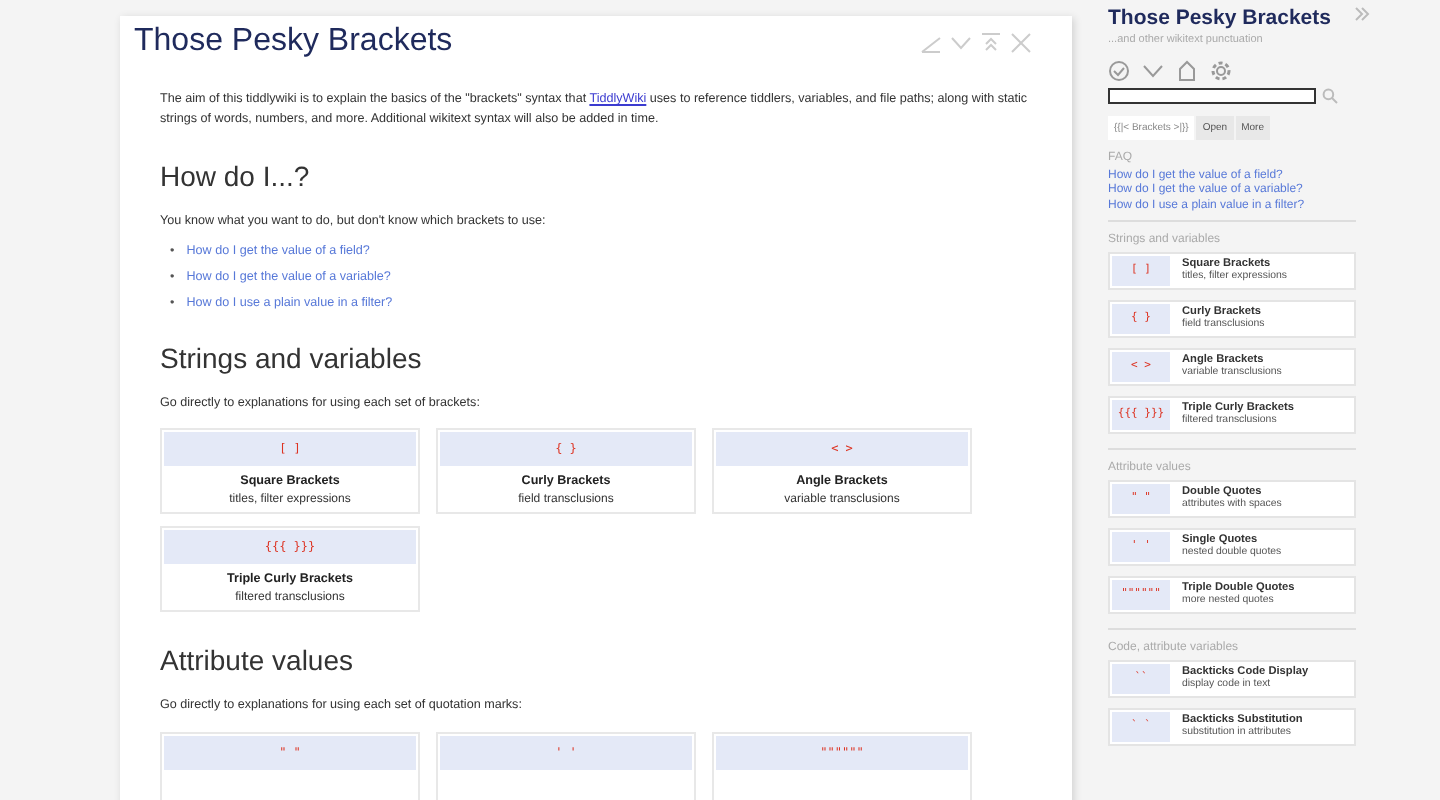 The width and height of the screenshot is (1440, 800). Describe the element at coordinates (1119, 71) in the screenshot. I see `check-circle-icon` at that location.